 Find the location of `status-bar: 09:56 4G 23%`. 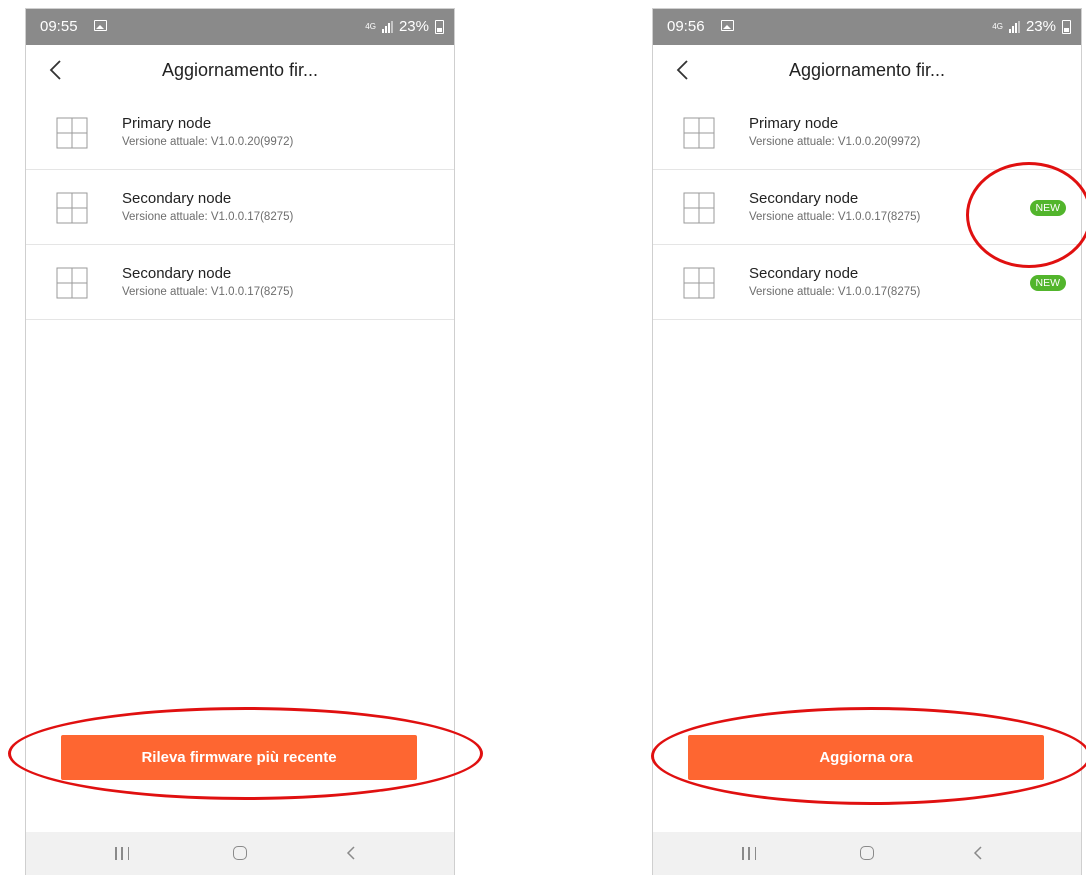

status-bar: 09:56 4G 23% is located at coordinates (867, 27).